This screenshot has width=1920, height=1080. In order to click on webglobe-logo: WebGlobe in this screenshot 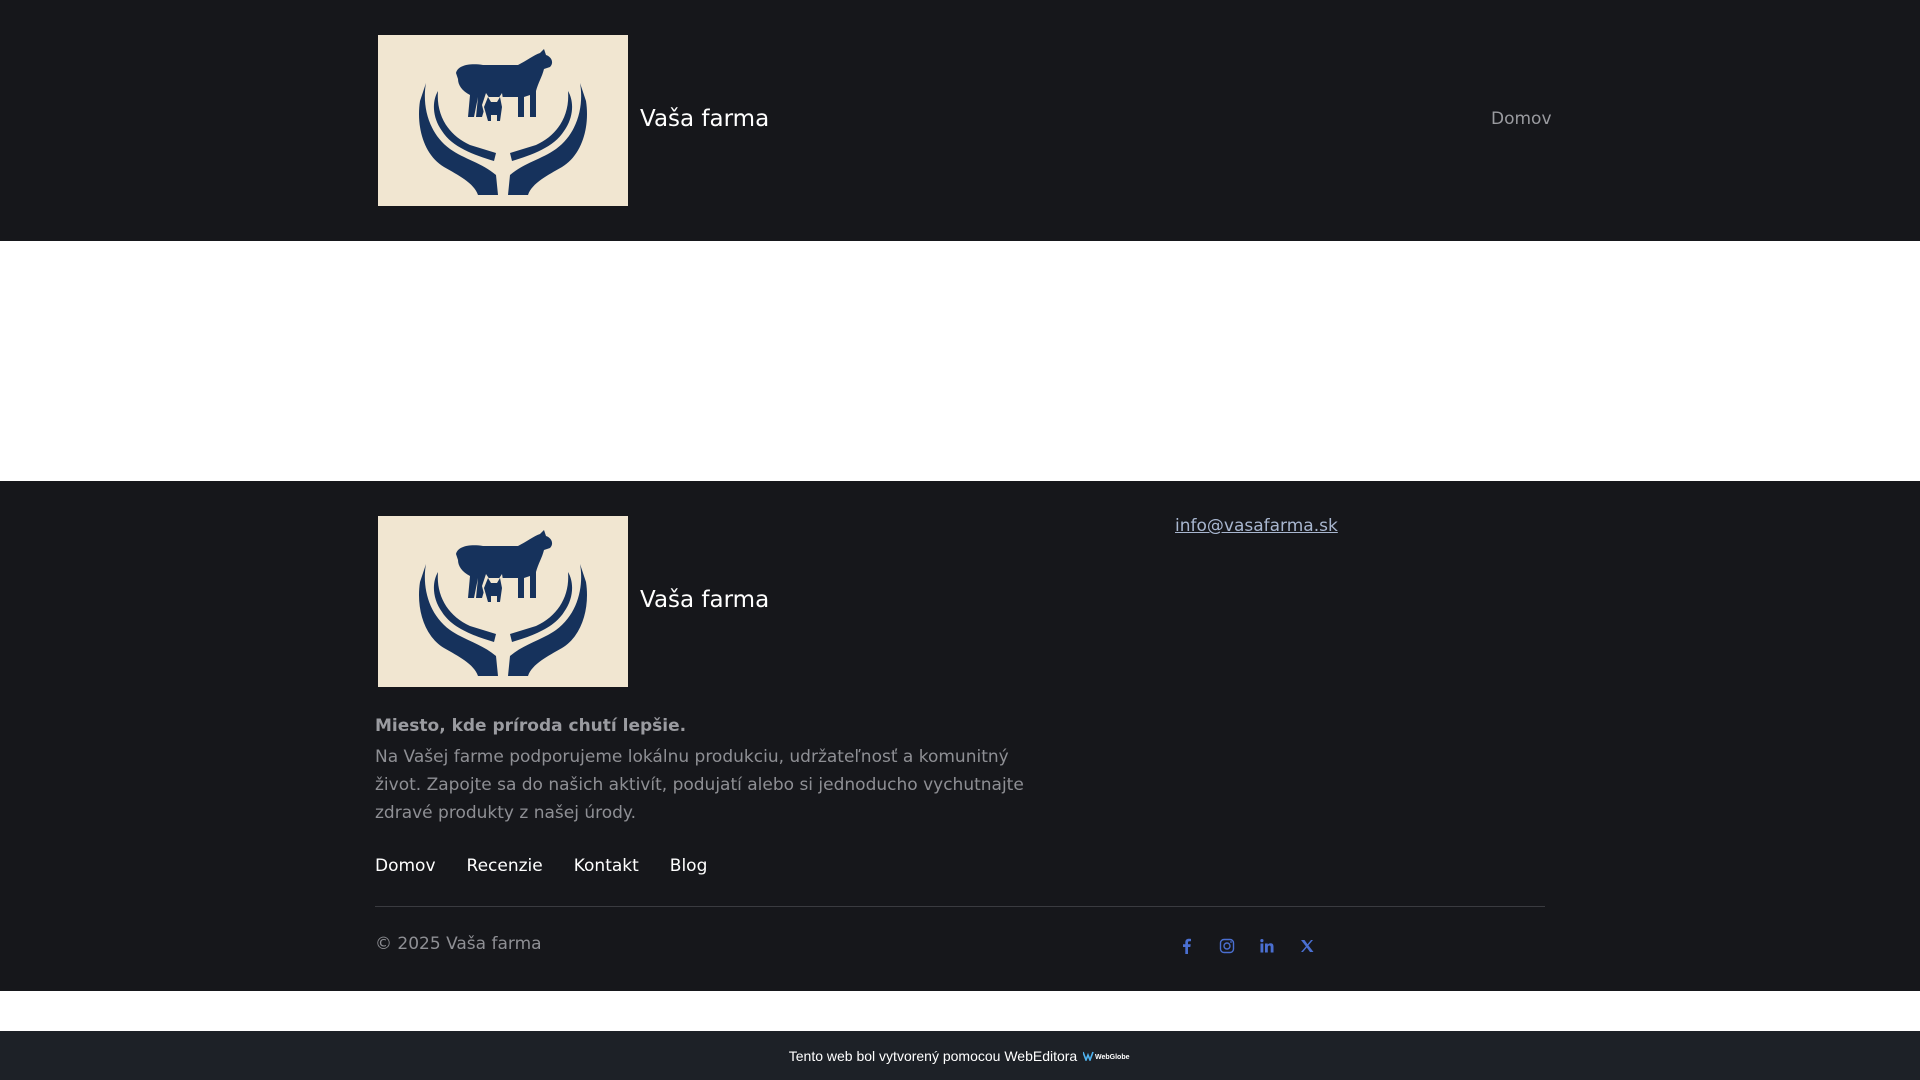, I will do `click(1107, 1056)`.